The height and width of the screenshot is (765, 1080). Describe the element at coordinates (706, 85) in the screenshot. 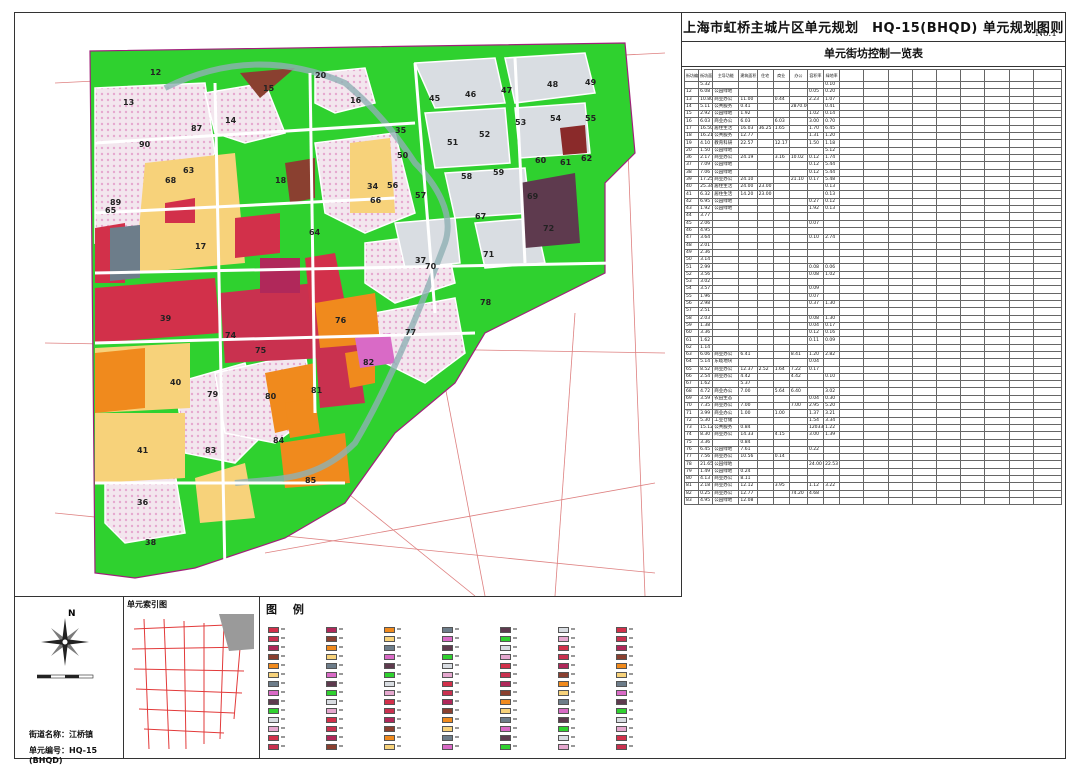

I see `table-cell: 5.32` at that location.